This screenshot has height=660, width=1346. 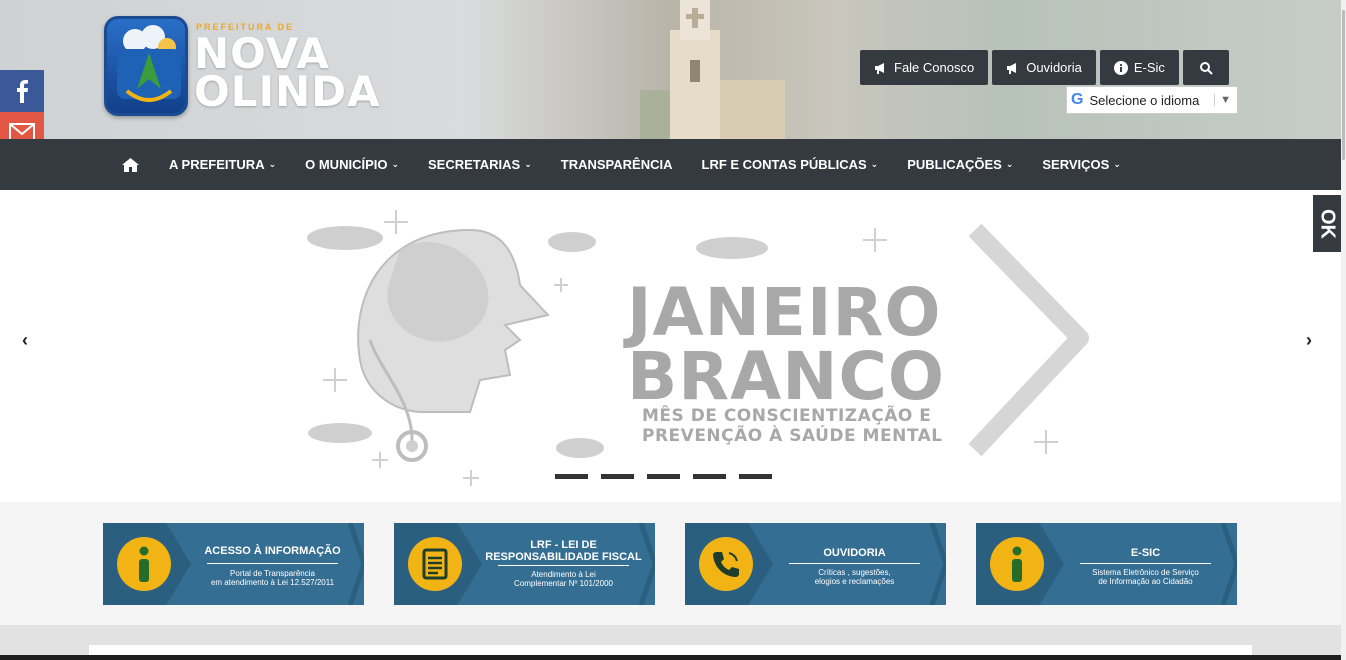 I want to click on accessibility-side-tab: OK, so click(x=1327, y=223).